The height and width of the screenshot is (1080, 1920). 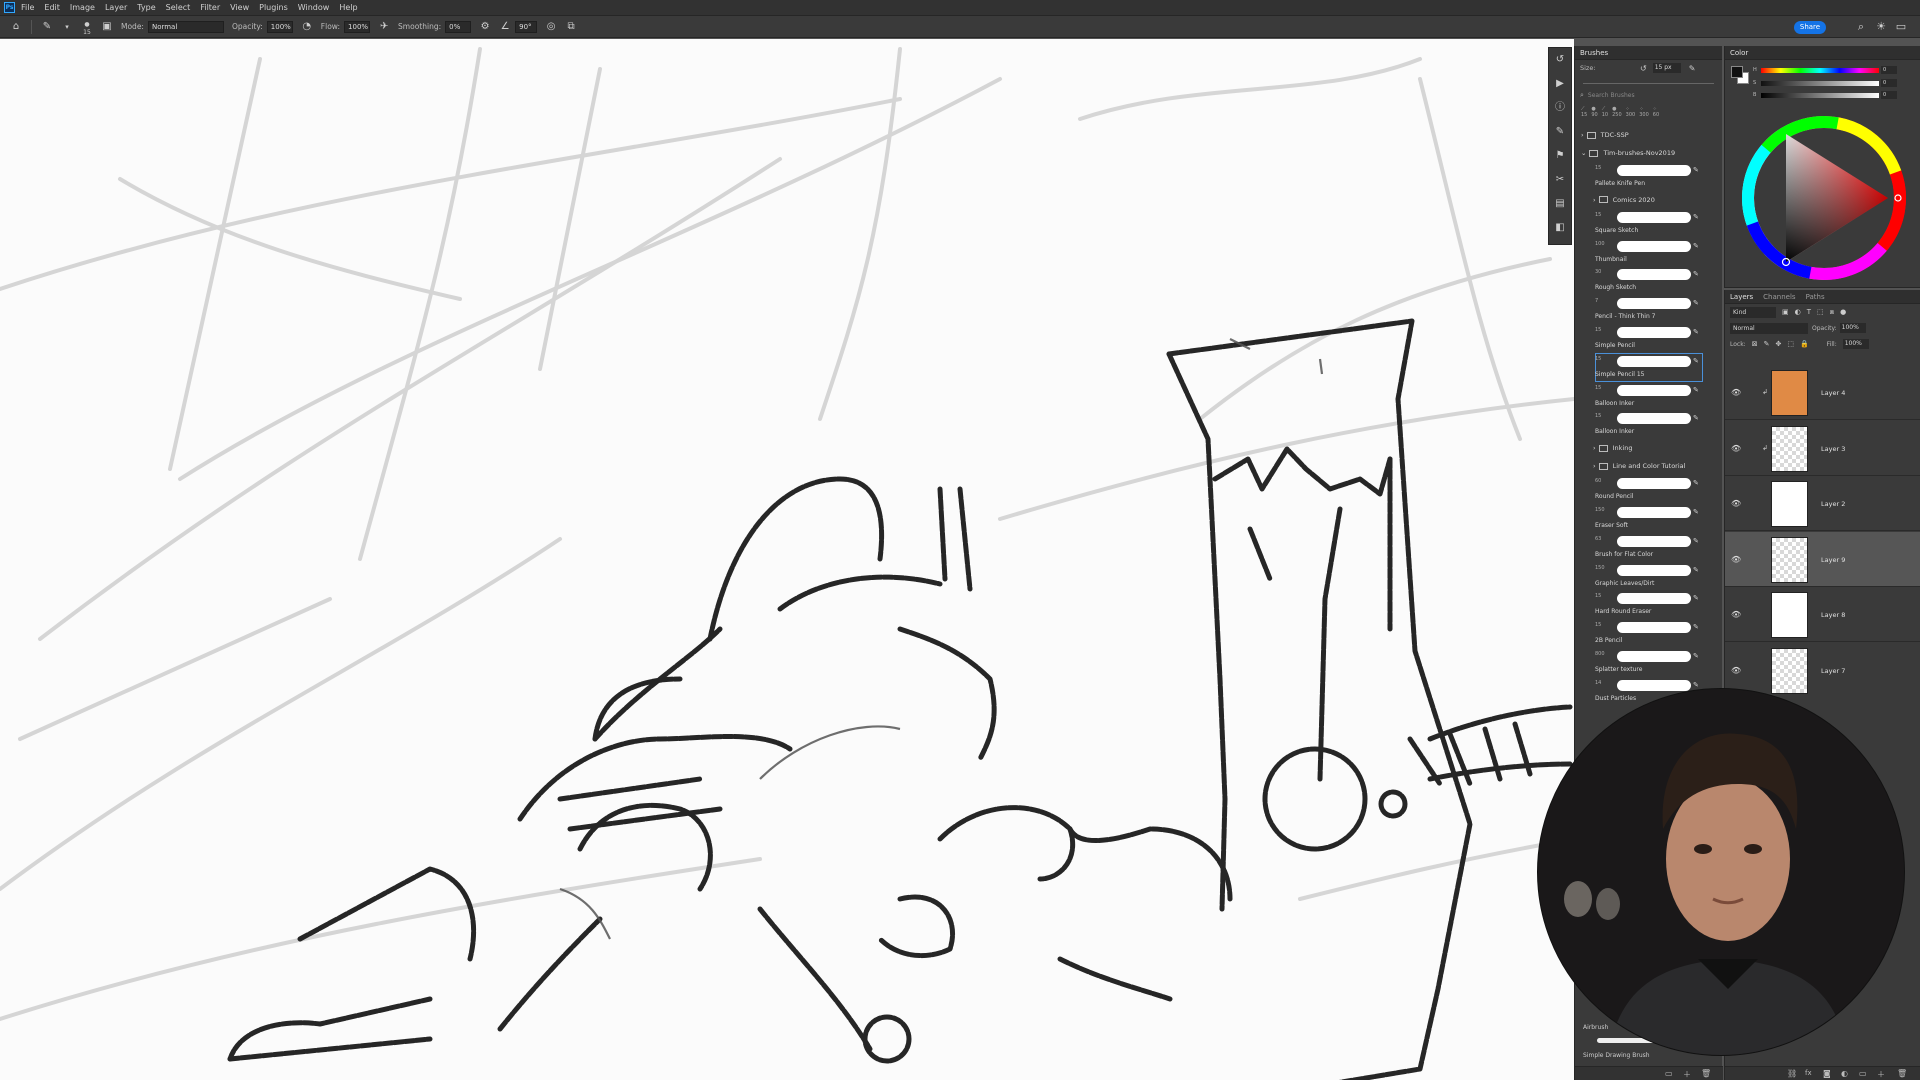 What do you see at coordinates (1560, 108) in the screenshot?
I see `info-icon: ⓘ` at bounding box center [1560, 108].